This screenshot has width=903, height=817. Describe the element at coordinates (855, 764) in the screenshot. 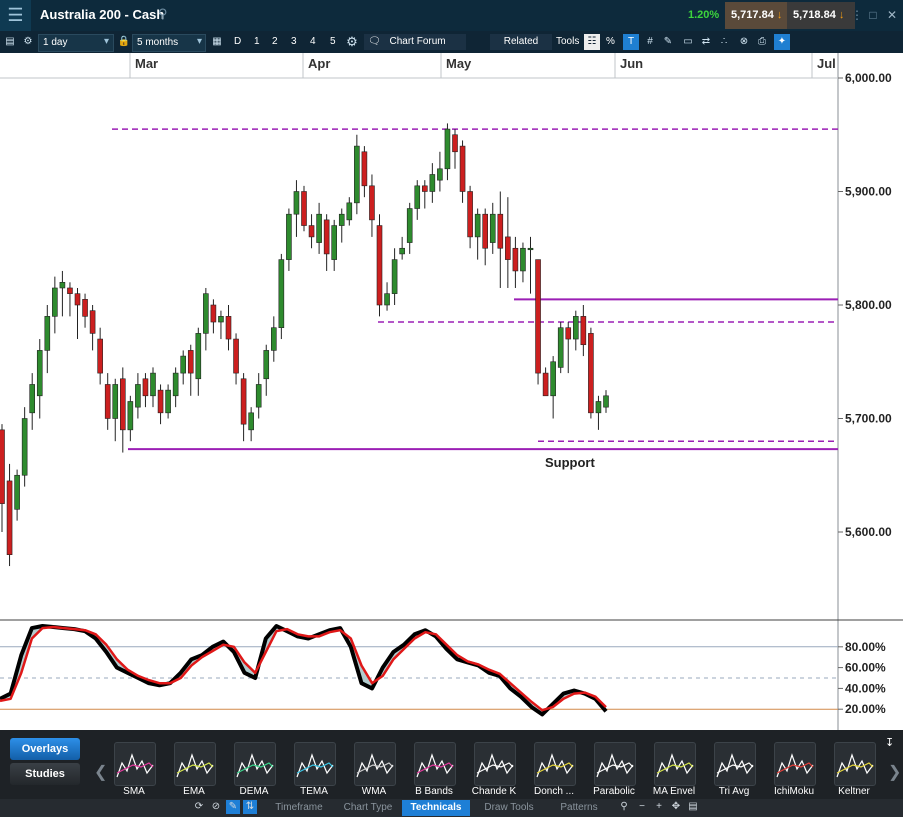

I see `indicator-thumbnail-keltner` at that location.